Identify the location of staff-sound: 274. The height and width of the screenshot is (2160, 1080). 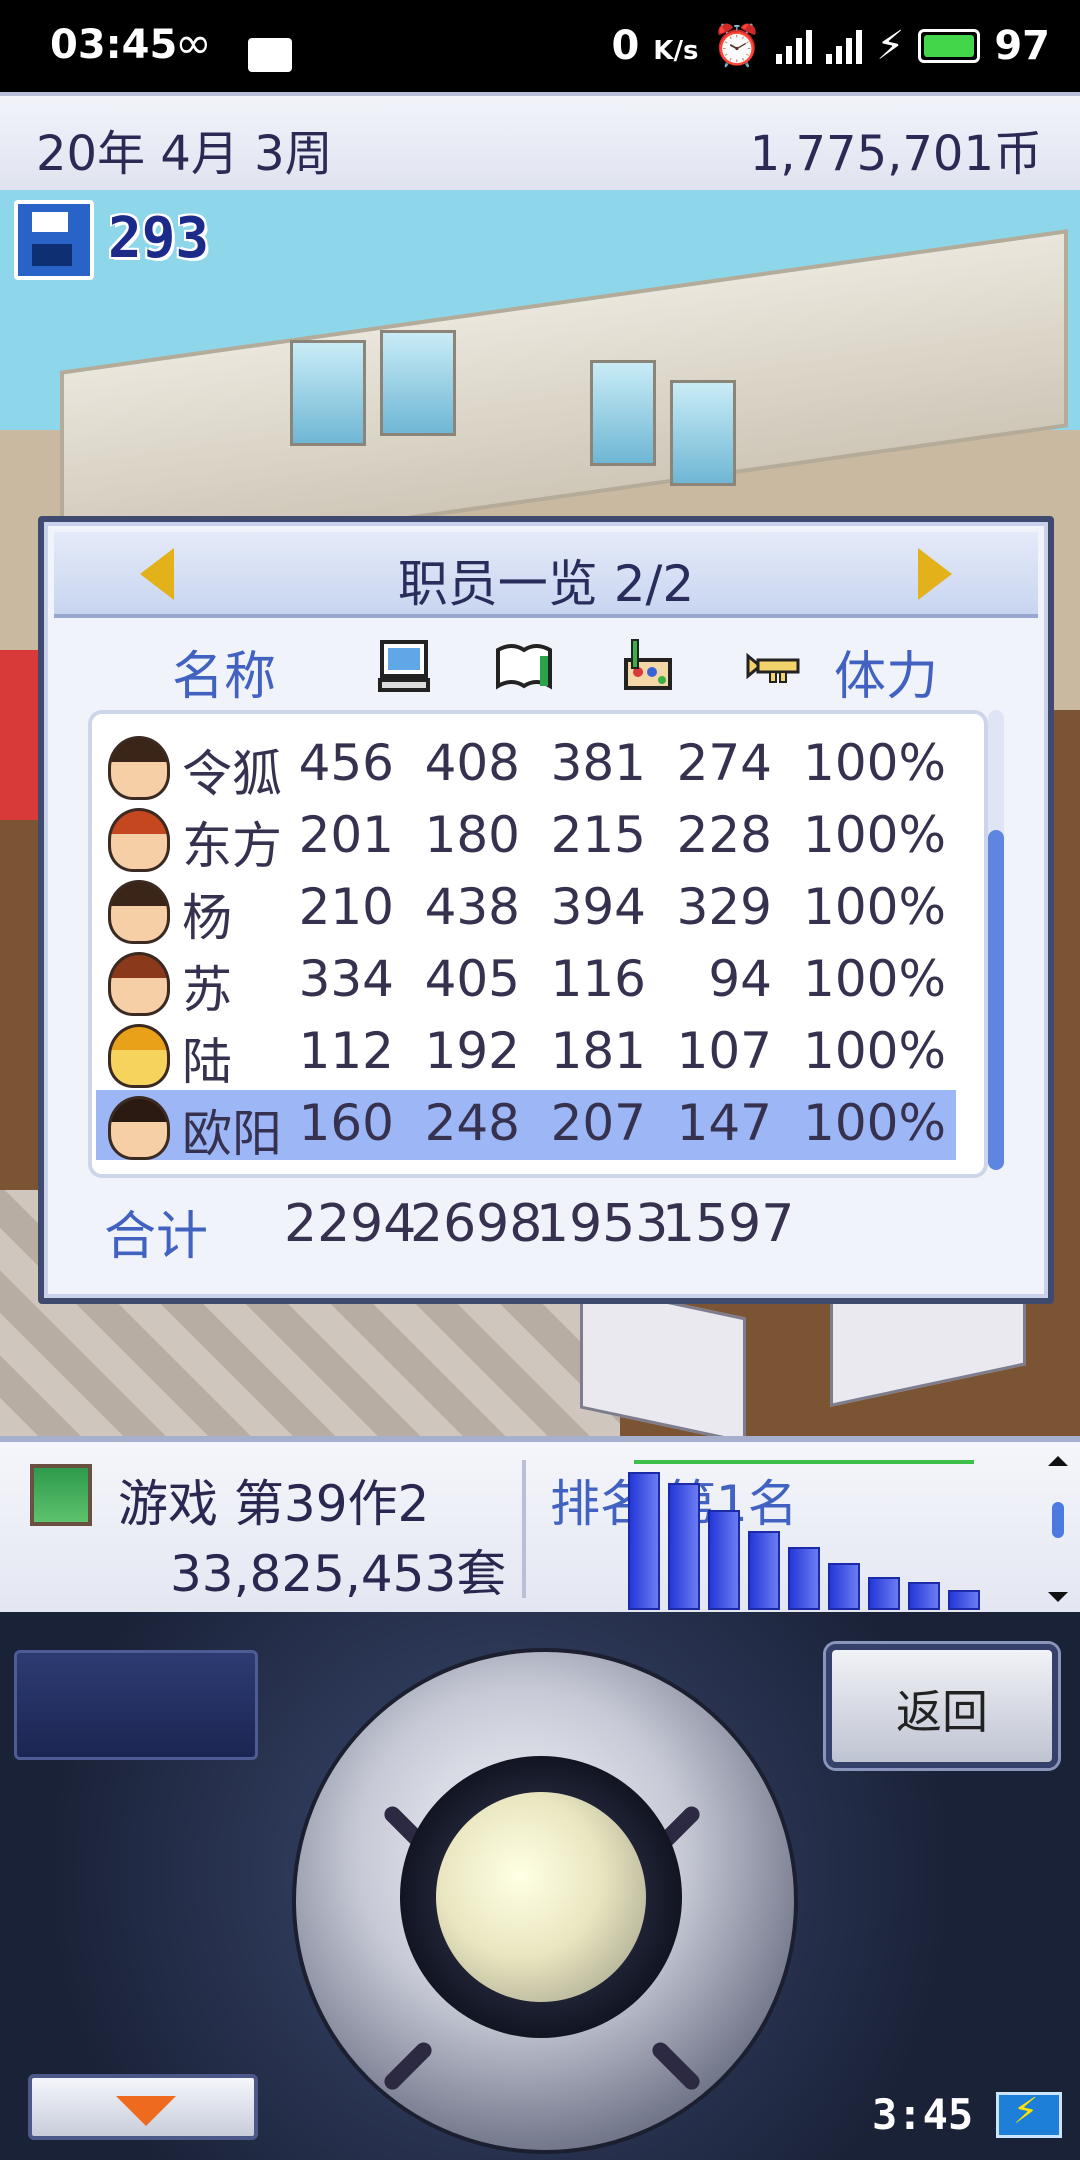
(724, 763).